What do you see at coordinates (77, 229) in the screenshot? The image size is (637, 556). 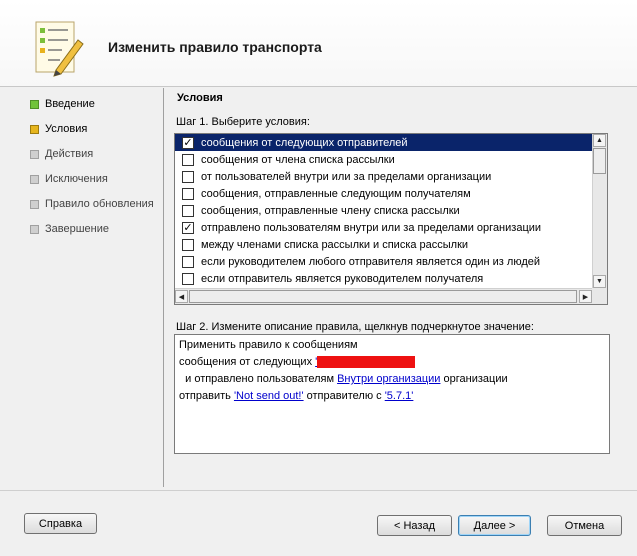 I see `nav-item-label: Завершение` at bounding box center [77, 229].